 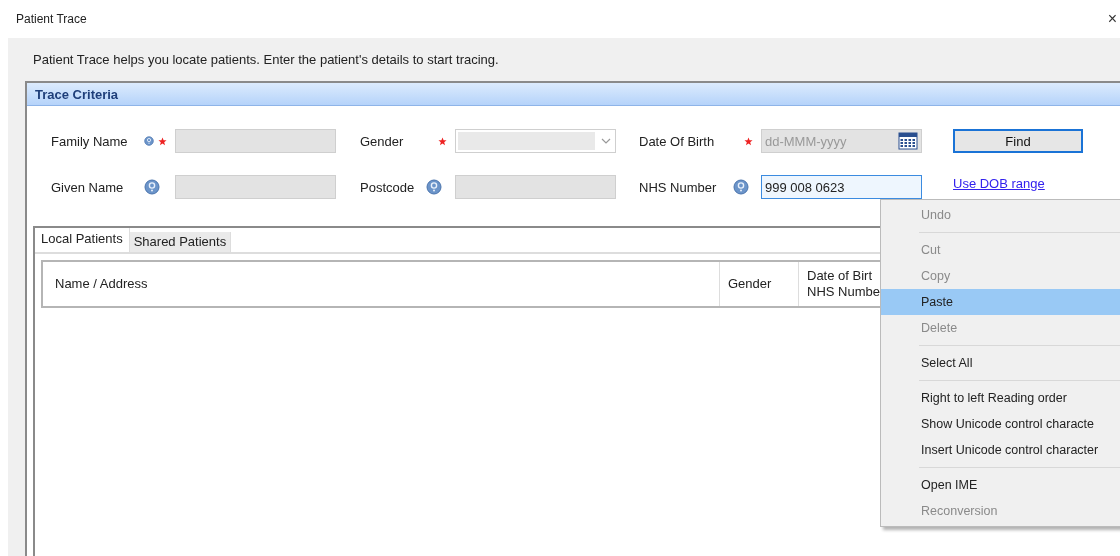 I want to click on close-button: ×, so click(x=1112, y=19).